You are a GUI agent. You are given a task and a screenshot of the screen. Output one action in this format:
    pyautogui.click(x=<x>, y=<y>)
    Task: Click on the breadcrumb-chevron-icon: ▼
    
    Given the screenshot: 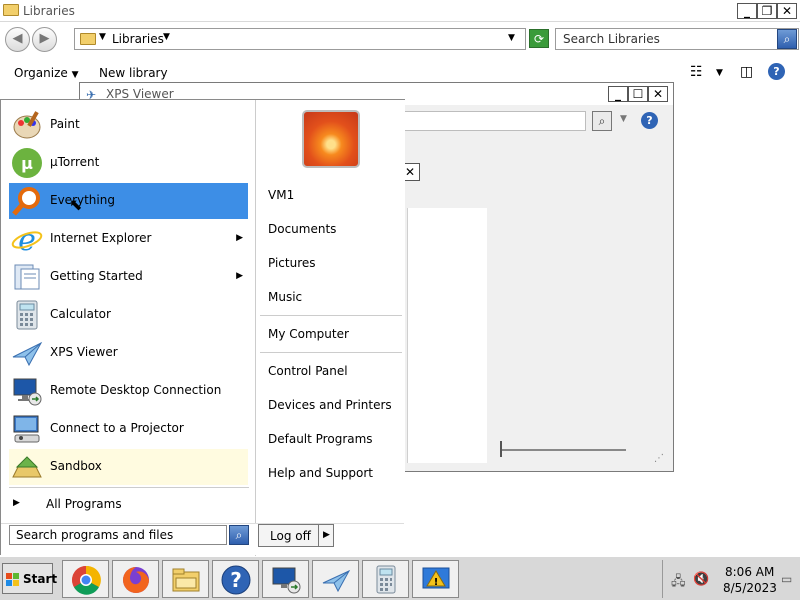 What is the action you would take?
    pyautogui.click(x=102, y=37)
    